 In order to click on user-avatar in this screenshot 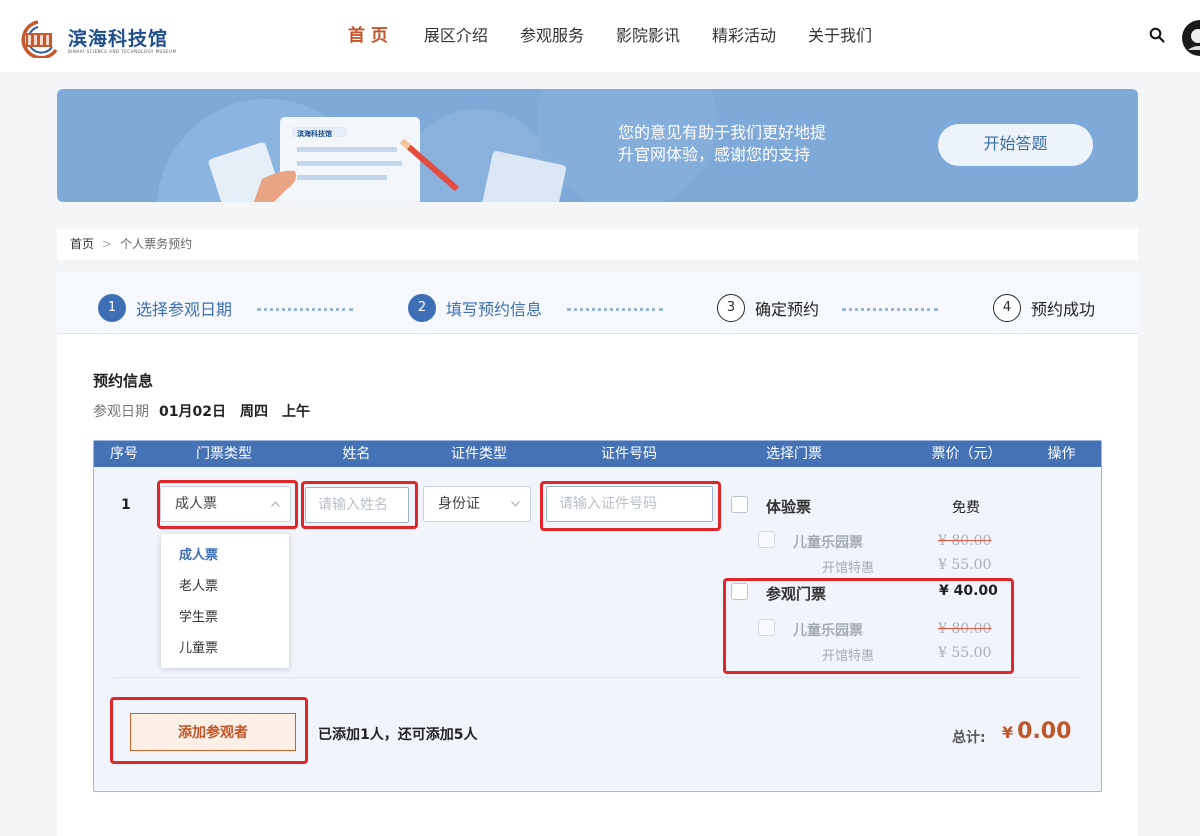, I will do `click(1191, 38)`.